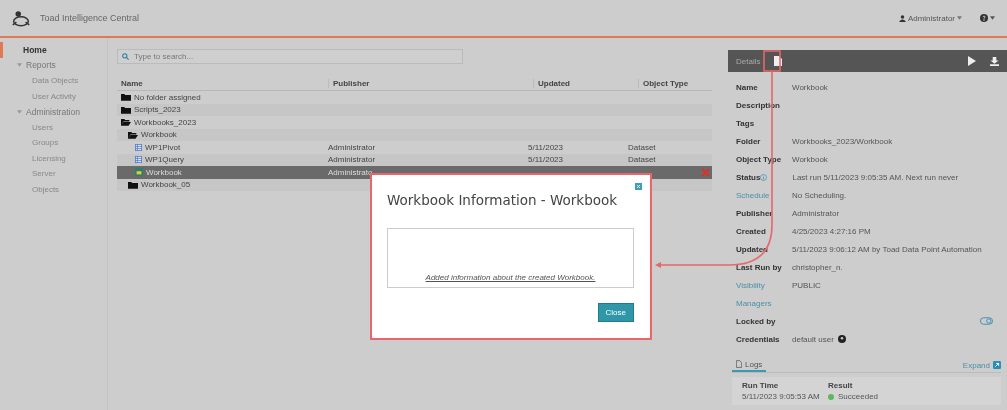  What do you see at coordinates (585, 83) in the screenshot?
I see `column-header: Updated` at bounding box center [585, 83].